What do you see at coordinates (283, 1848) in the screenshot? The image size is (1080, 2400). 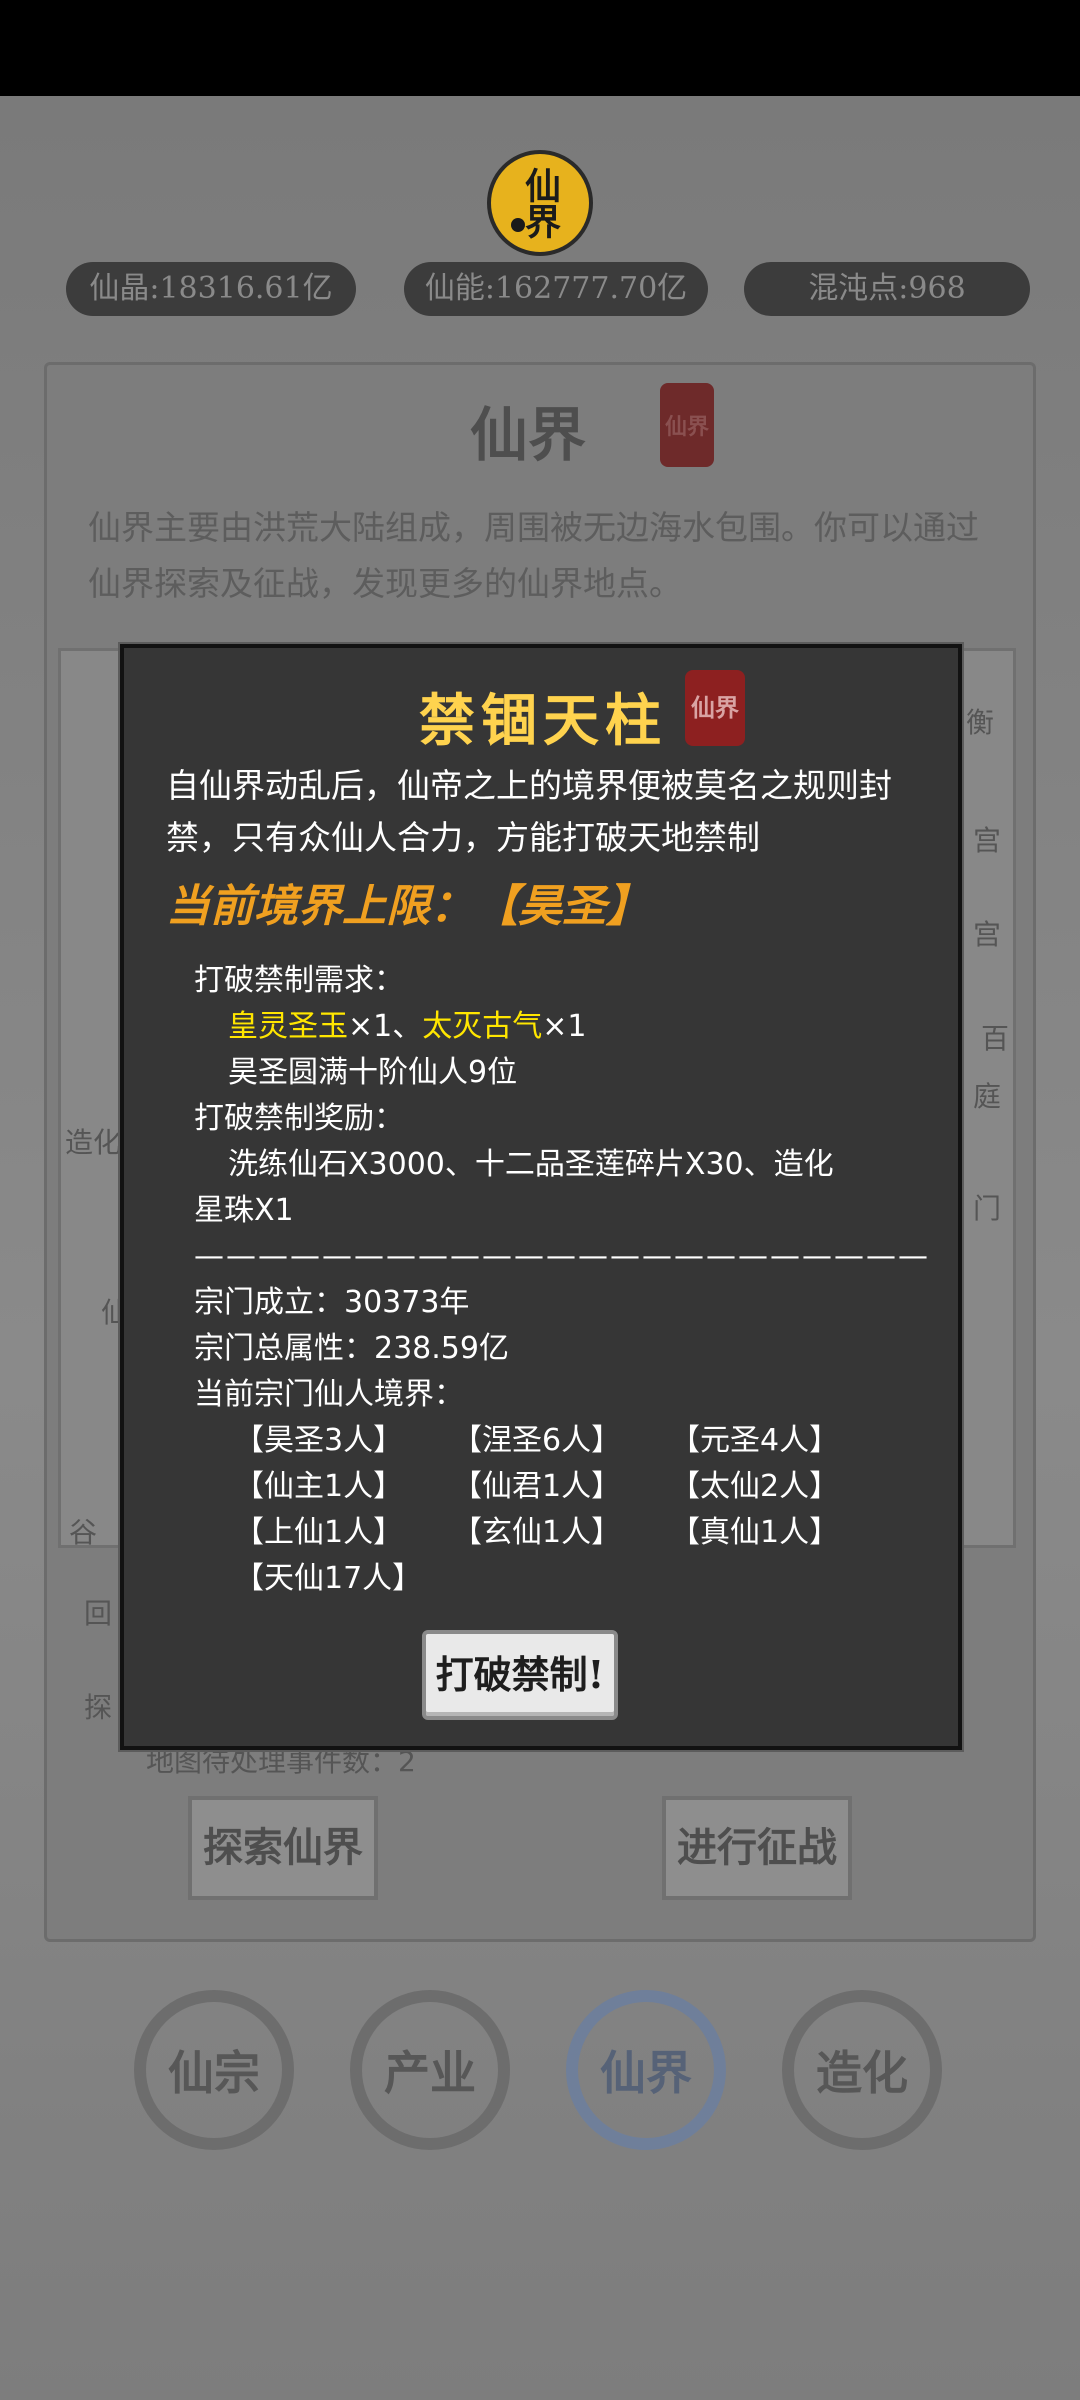 I see `explore-button: 探索仙界` at bounding box center [283, 1848].